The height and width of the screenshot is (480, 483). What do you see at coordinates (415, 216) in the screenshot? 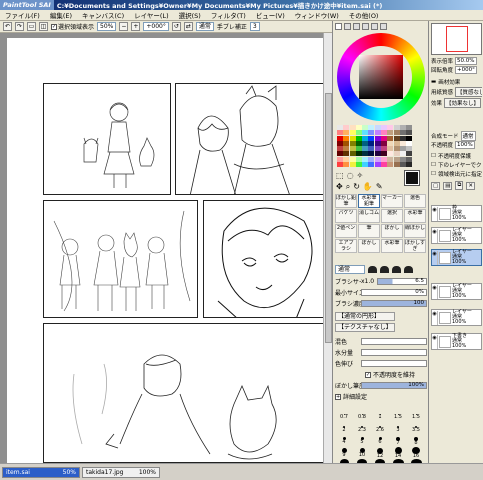
I see `brush-tool-8: 水彩筆` at bounding box center [415, 216].